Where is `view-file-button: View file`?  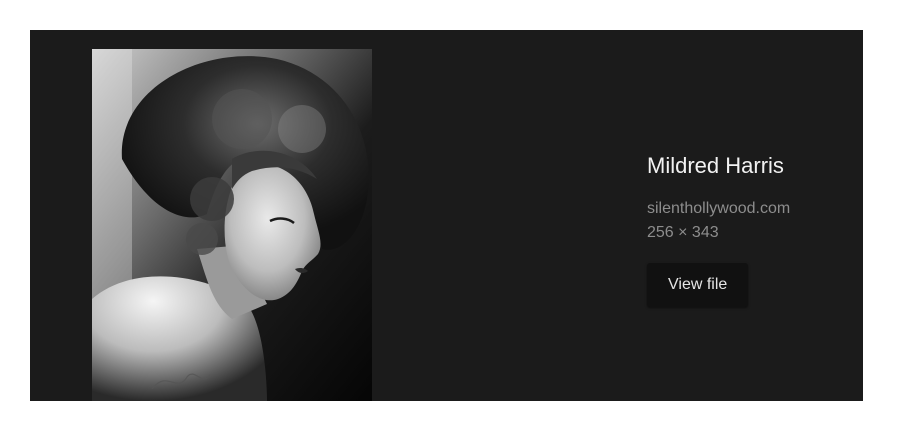 view-file-button: View file is located at coordinates (698, 285).